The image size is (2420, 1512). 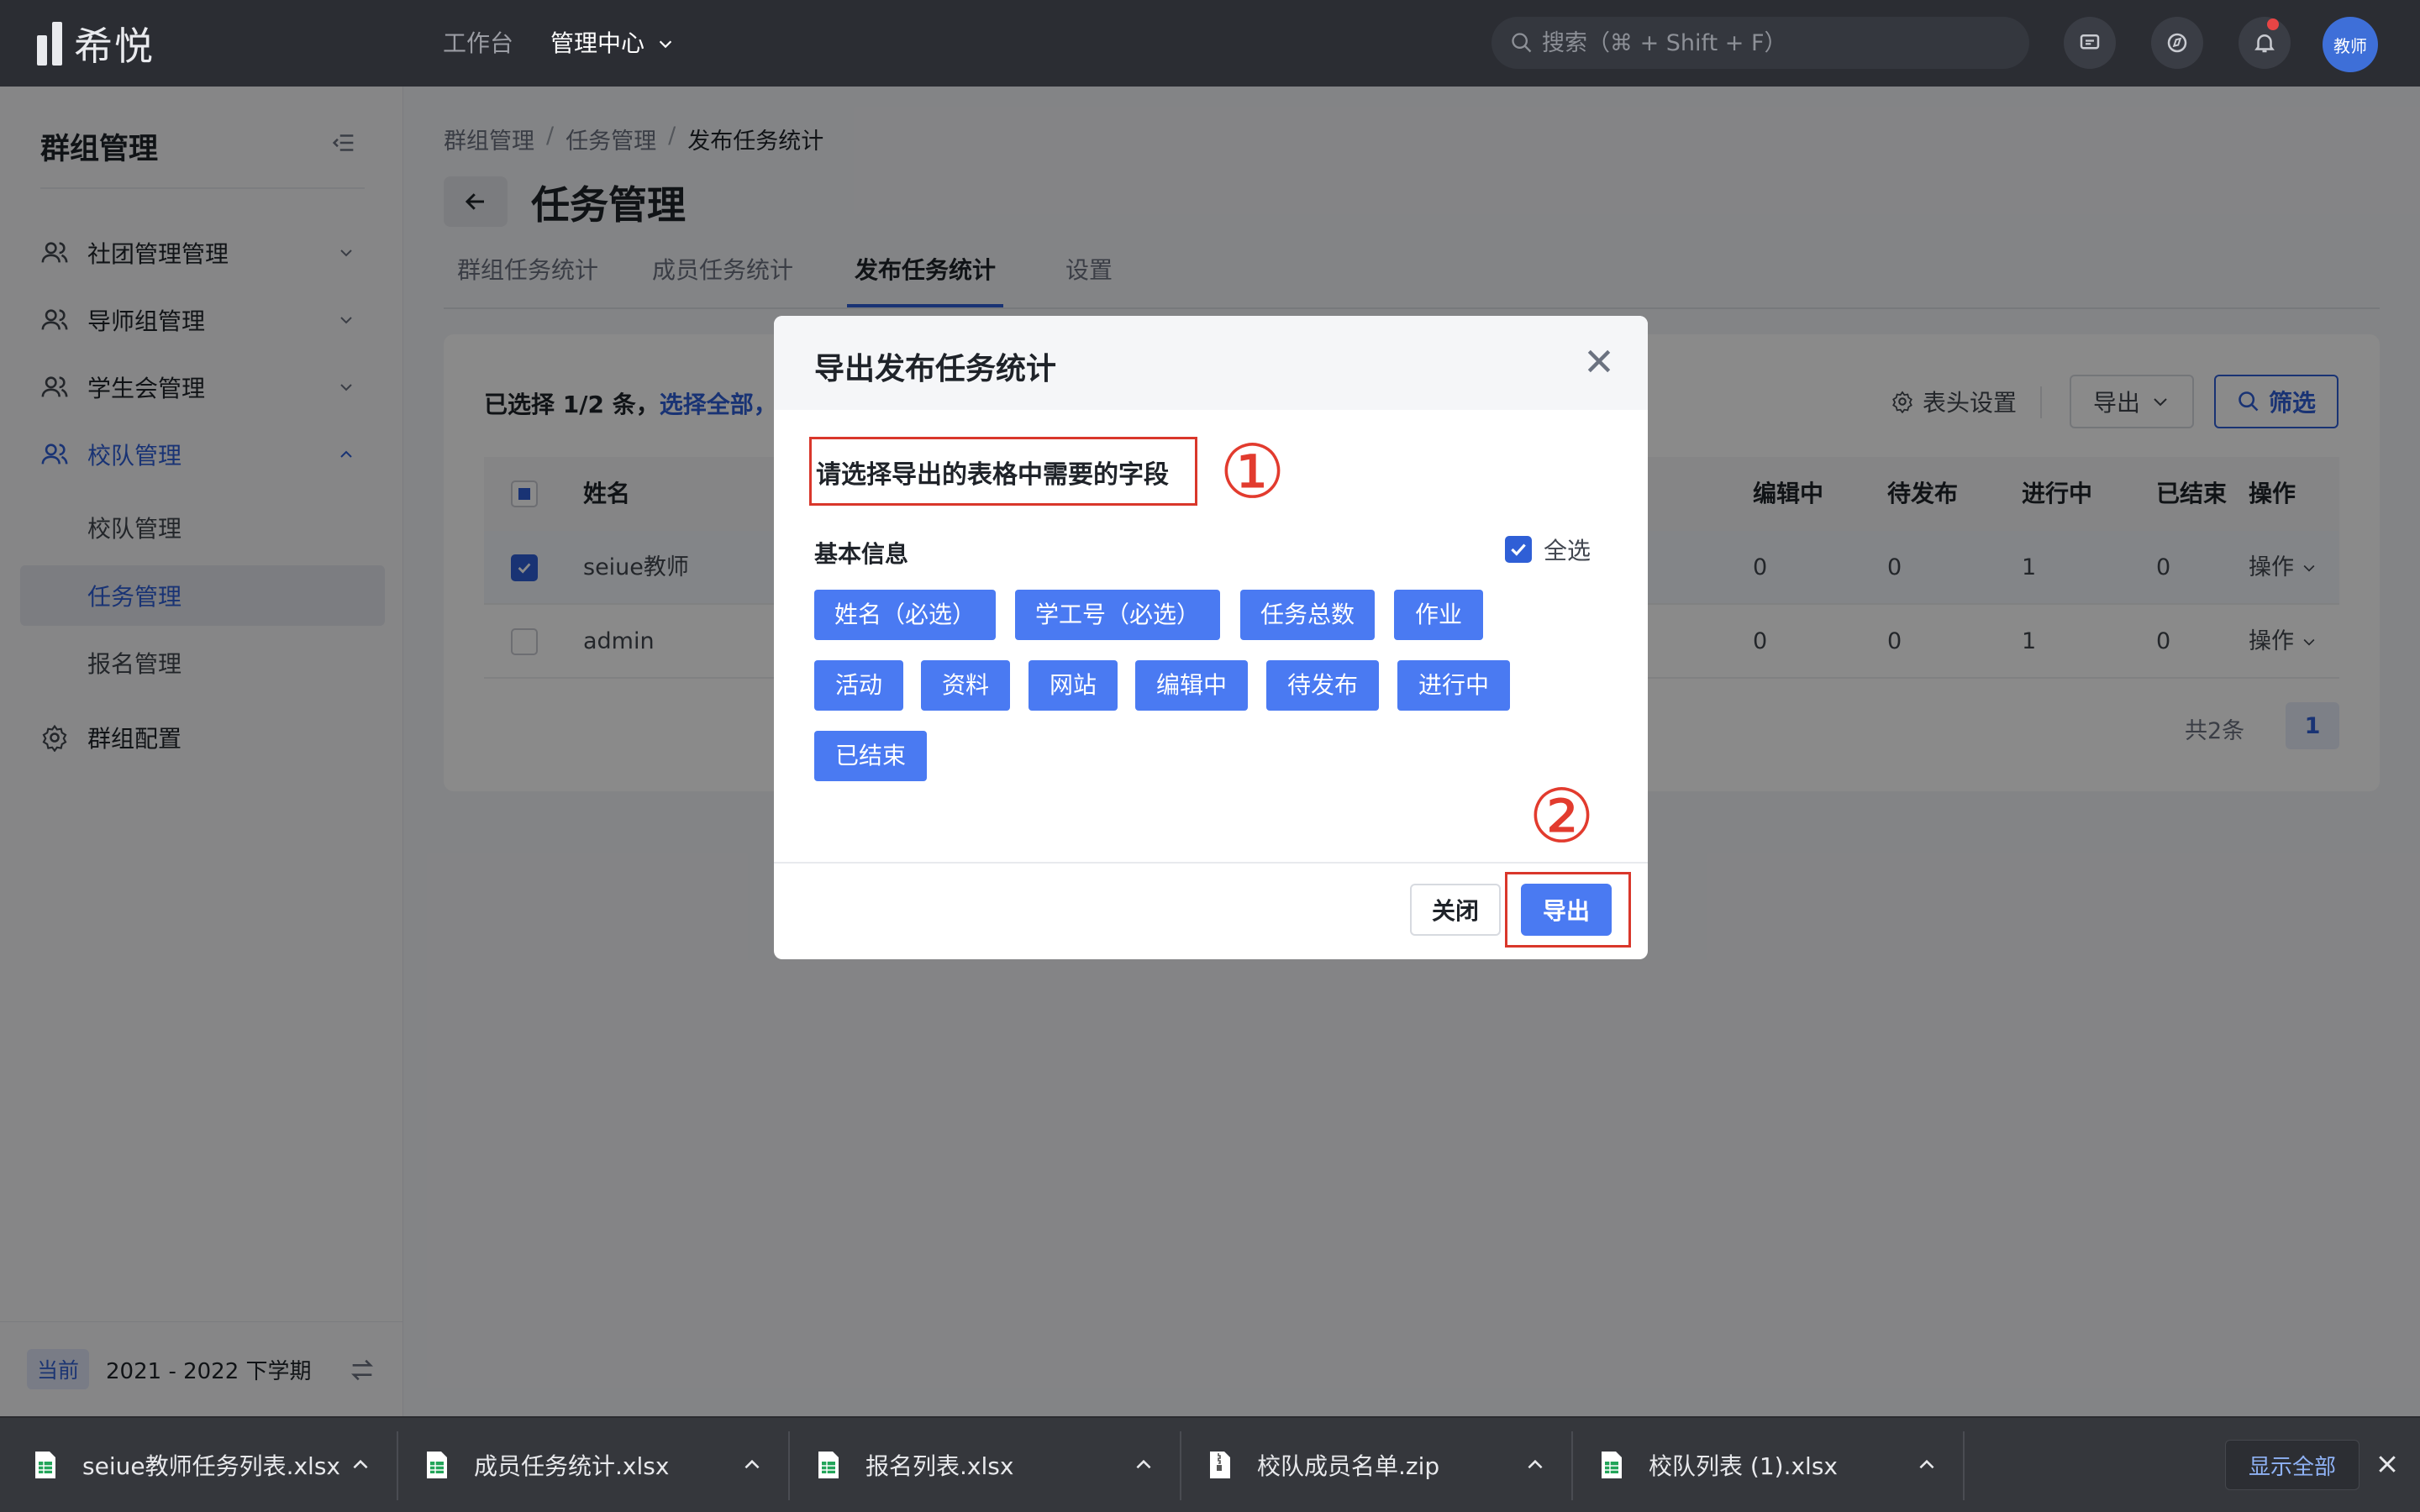 I want to click on checkbox-checked, so click(x=1518, y=549).